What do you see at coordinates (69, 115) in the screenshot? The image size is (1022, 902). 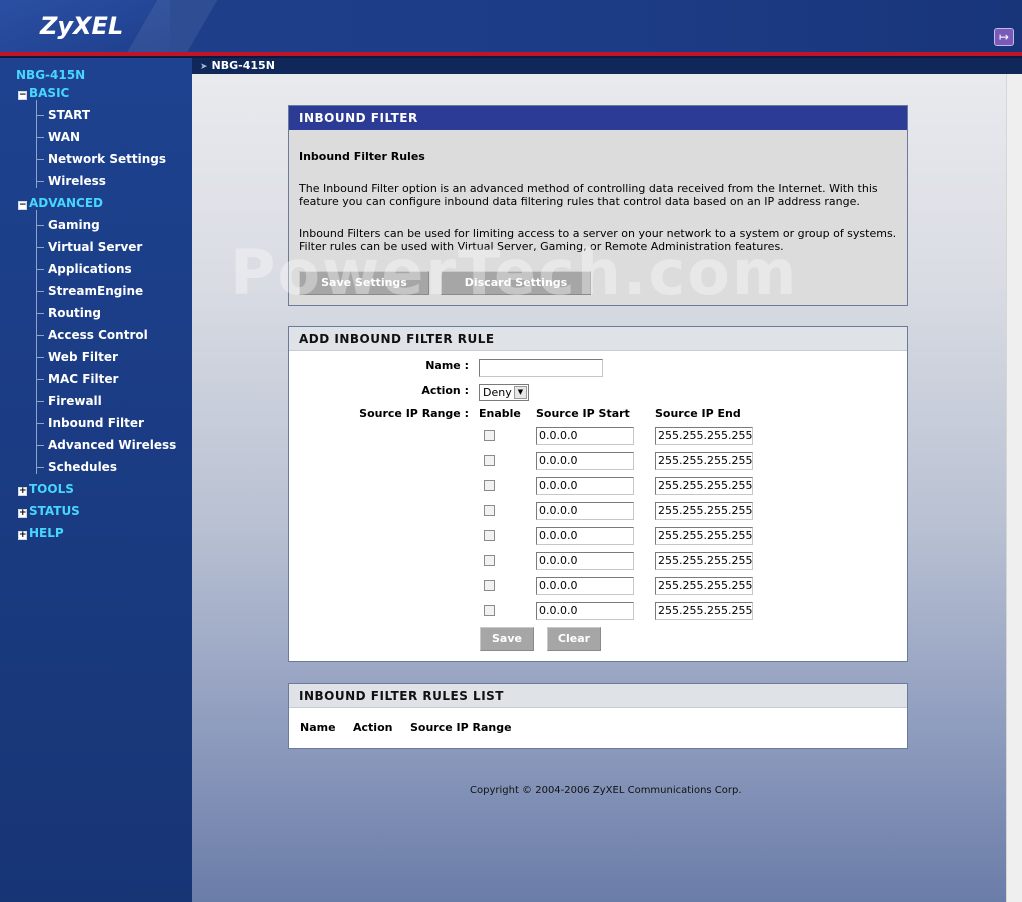 I see `sidebar-item-start: START` at bounding box center [69, 115].